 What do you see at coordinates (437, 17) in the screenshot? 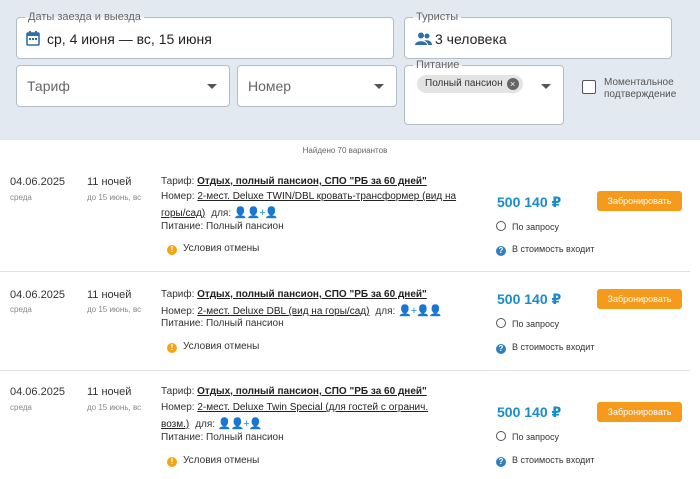
I see `tourists-legend: Туристы` at bounding box center [437, 17].